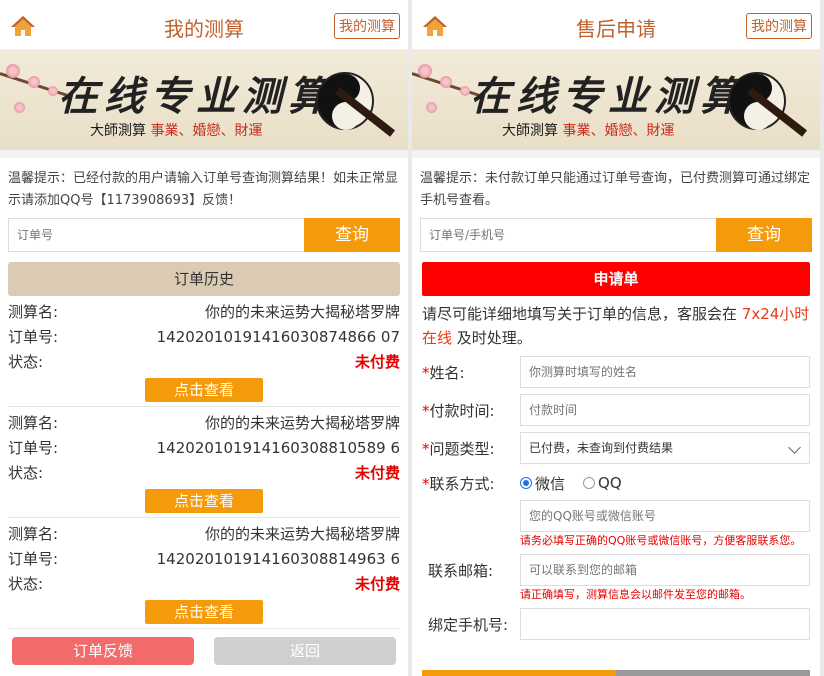 The width and height of the screenshot is (824, 676). Describe the element at coordinates (580, 314) in the screenshot. I see `note-prefix: 请尽可能详细地填写关于订单的信息，客服会在` at that location.